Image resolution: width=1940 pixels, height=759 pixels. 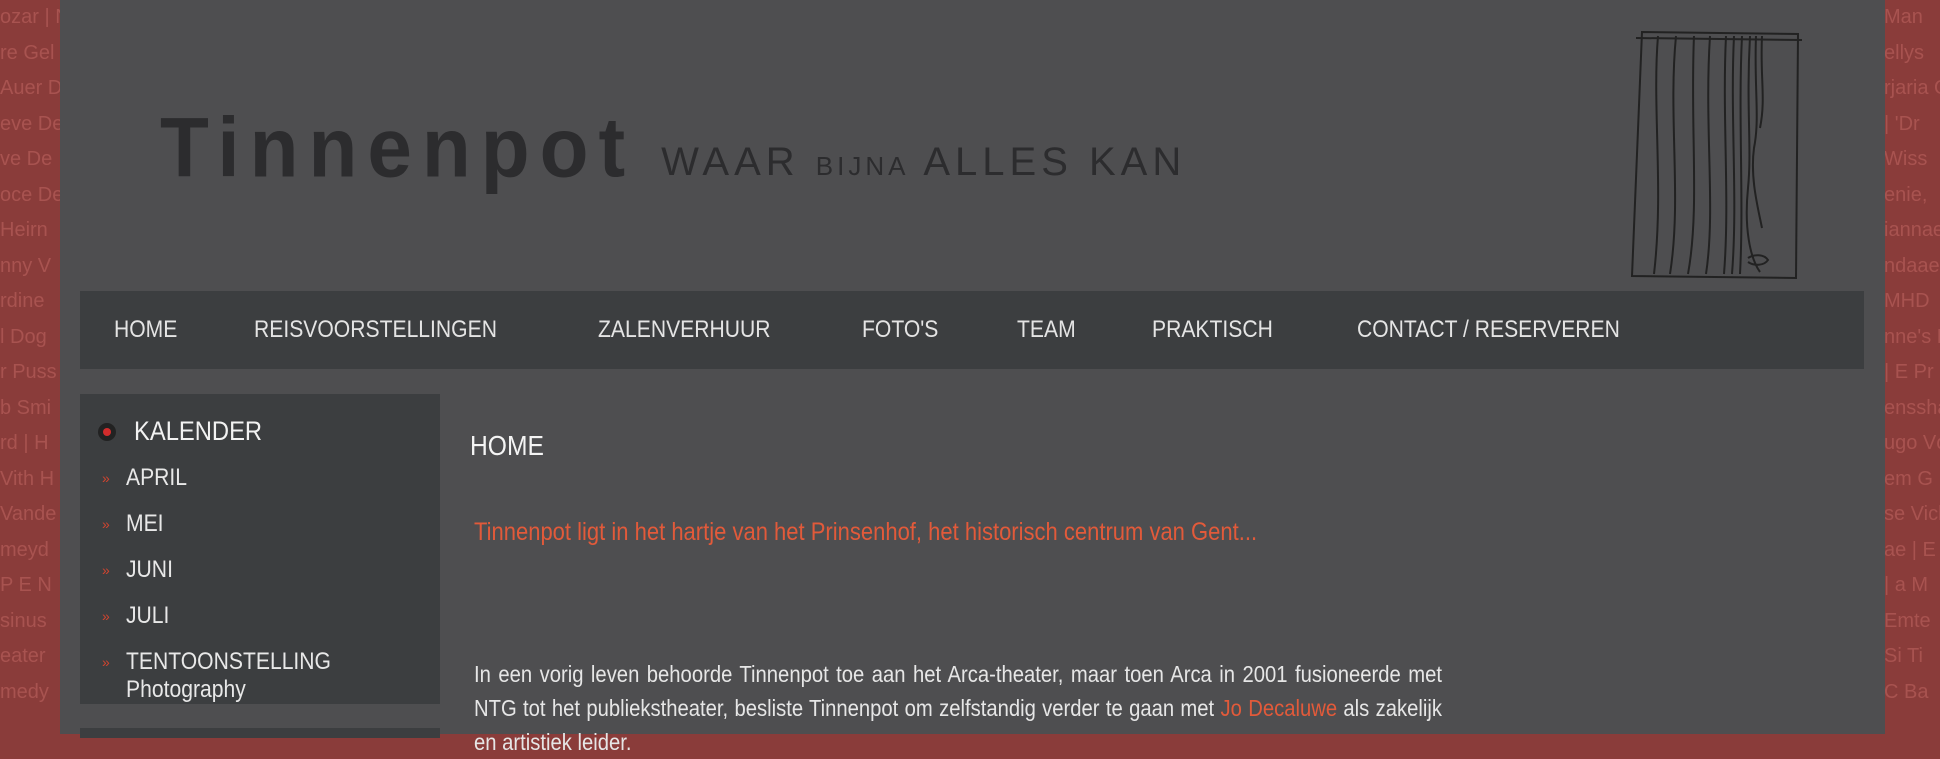 What do you see at coordinates (684, 330) in the screenshot?
I see `nav-zalenverhuur: ZALENVERHUUR` at bounding box center [684, 330].